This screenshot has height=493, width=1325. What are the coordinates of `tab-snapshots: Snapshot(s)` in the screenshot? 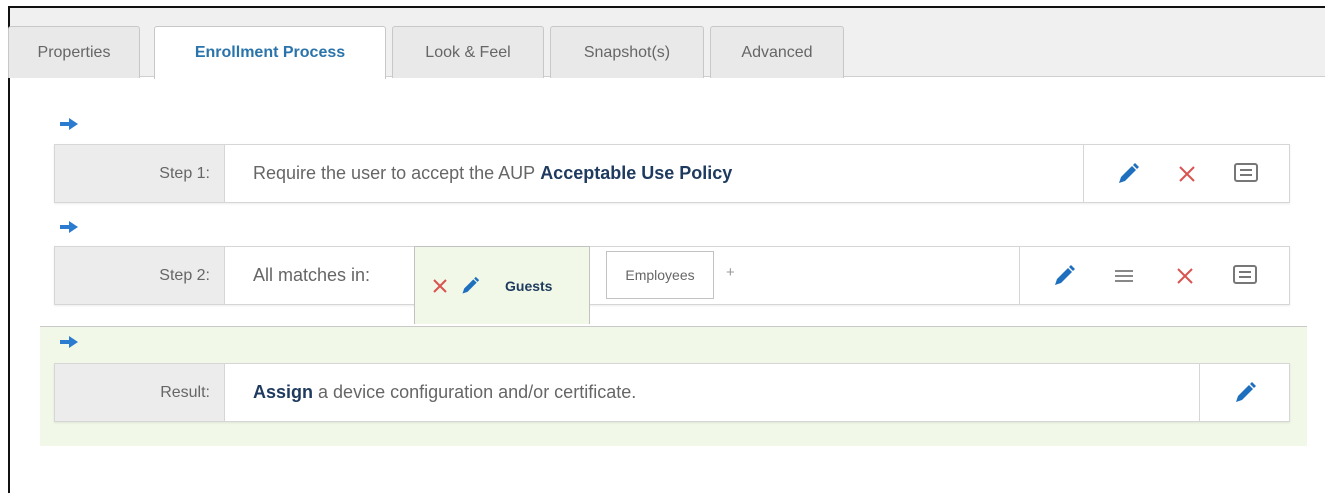 It's located at (627, 52).